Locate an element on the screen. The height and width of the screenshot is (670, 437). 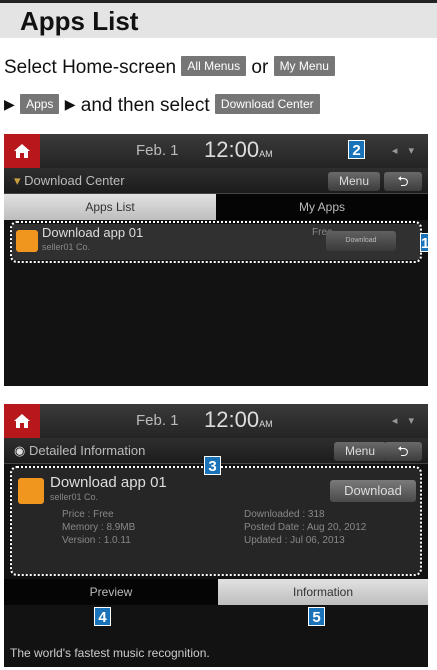
instruction-prefix: Select Home-screen is located at coordinates (90, 67).